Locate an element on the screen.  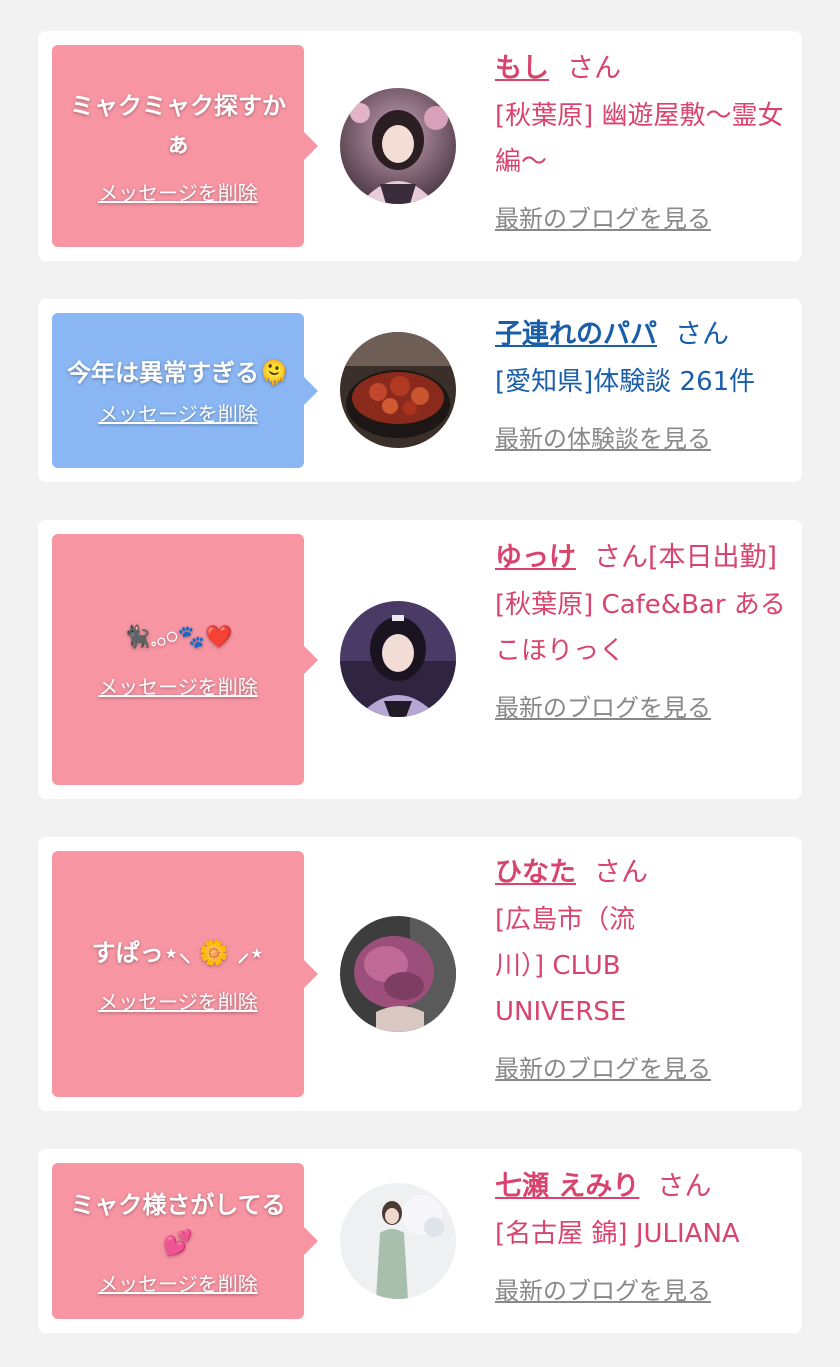
message-text: 今年は異常すぎる🫠 is located at coordinates (178, 373).